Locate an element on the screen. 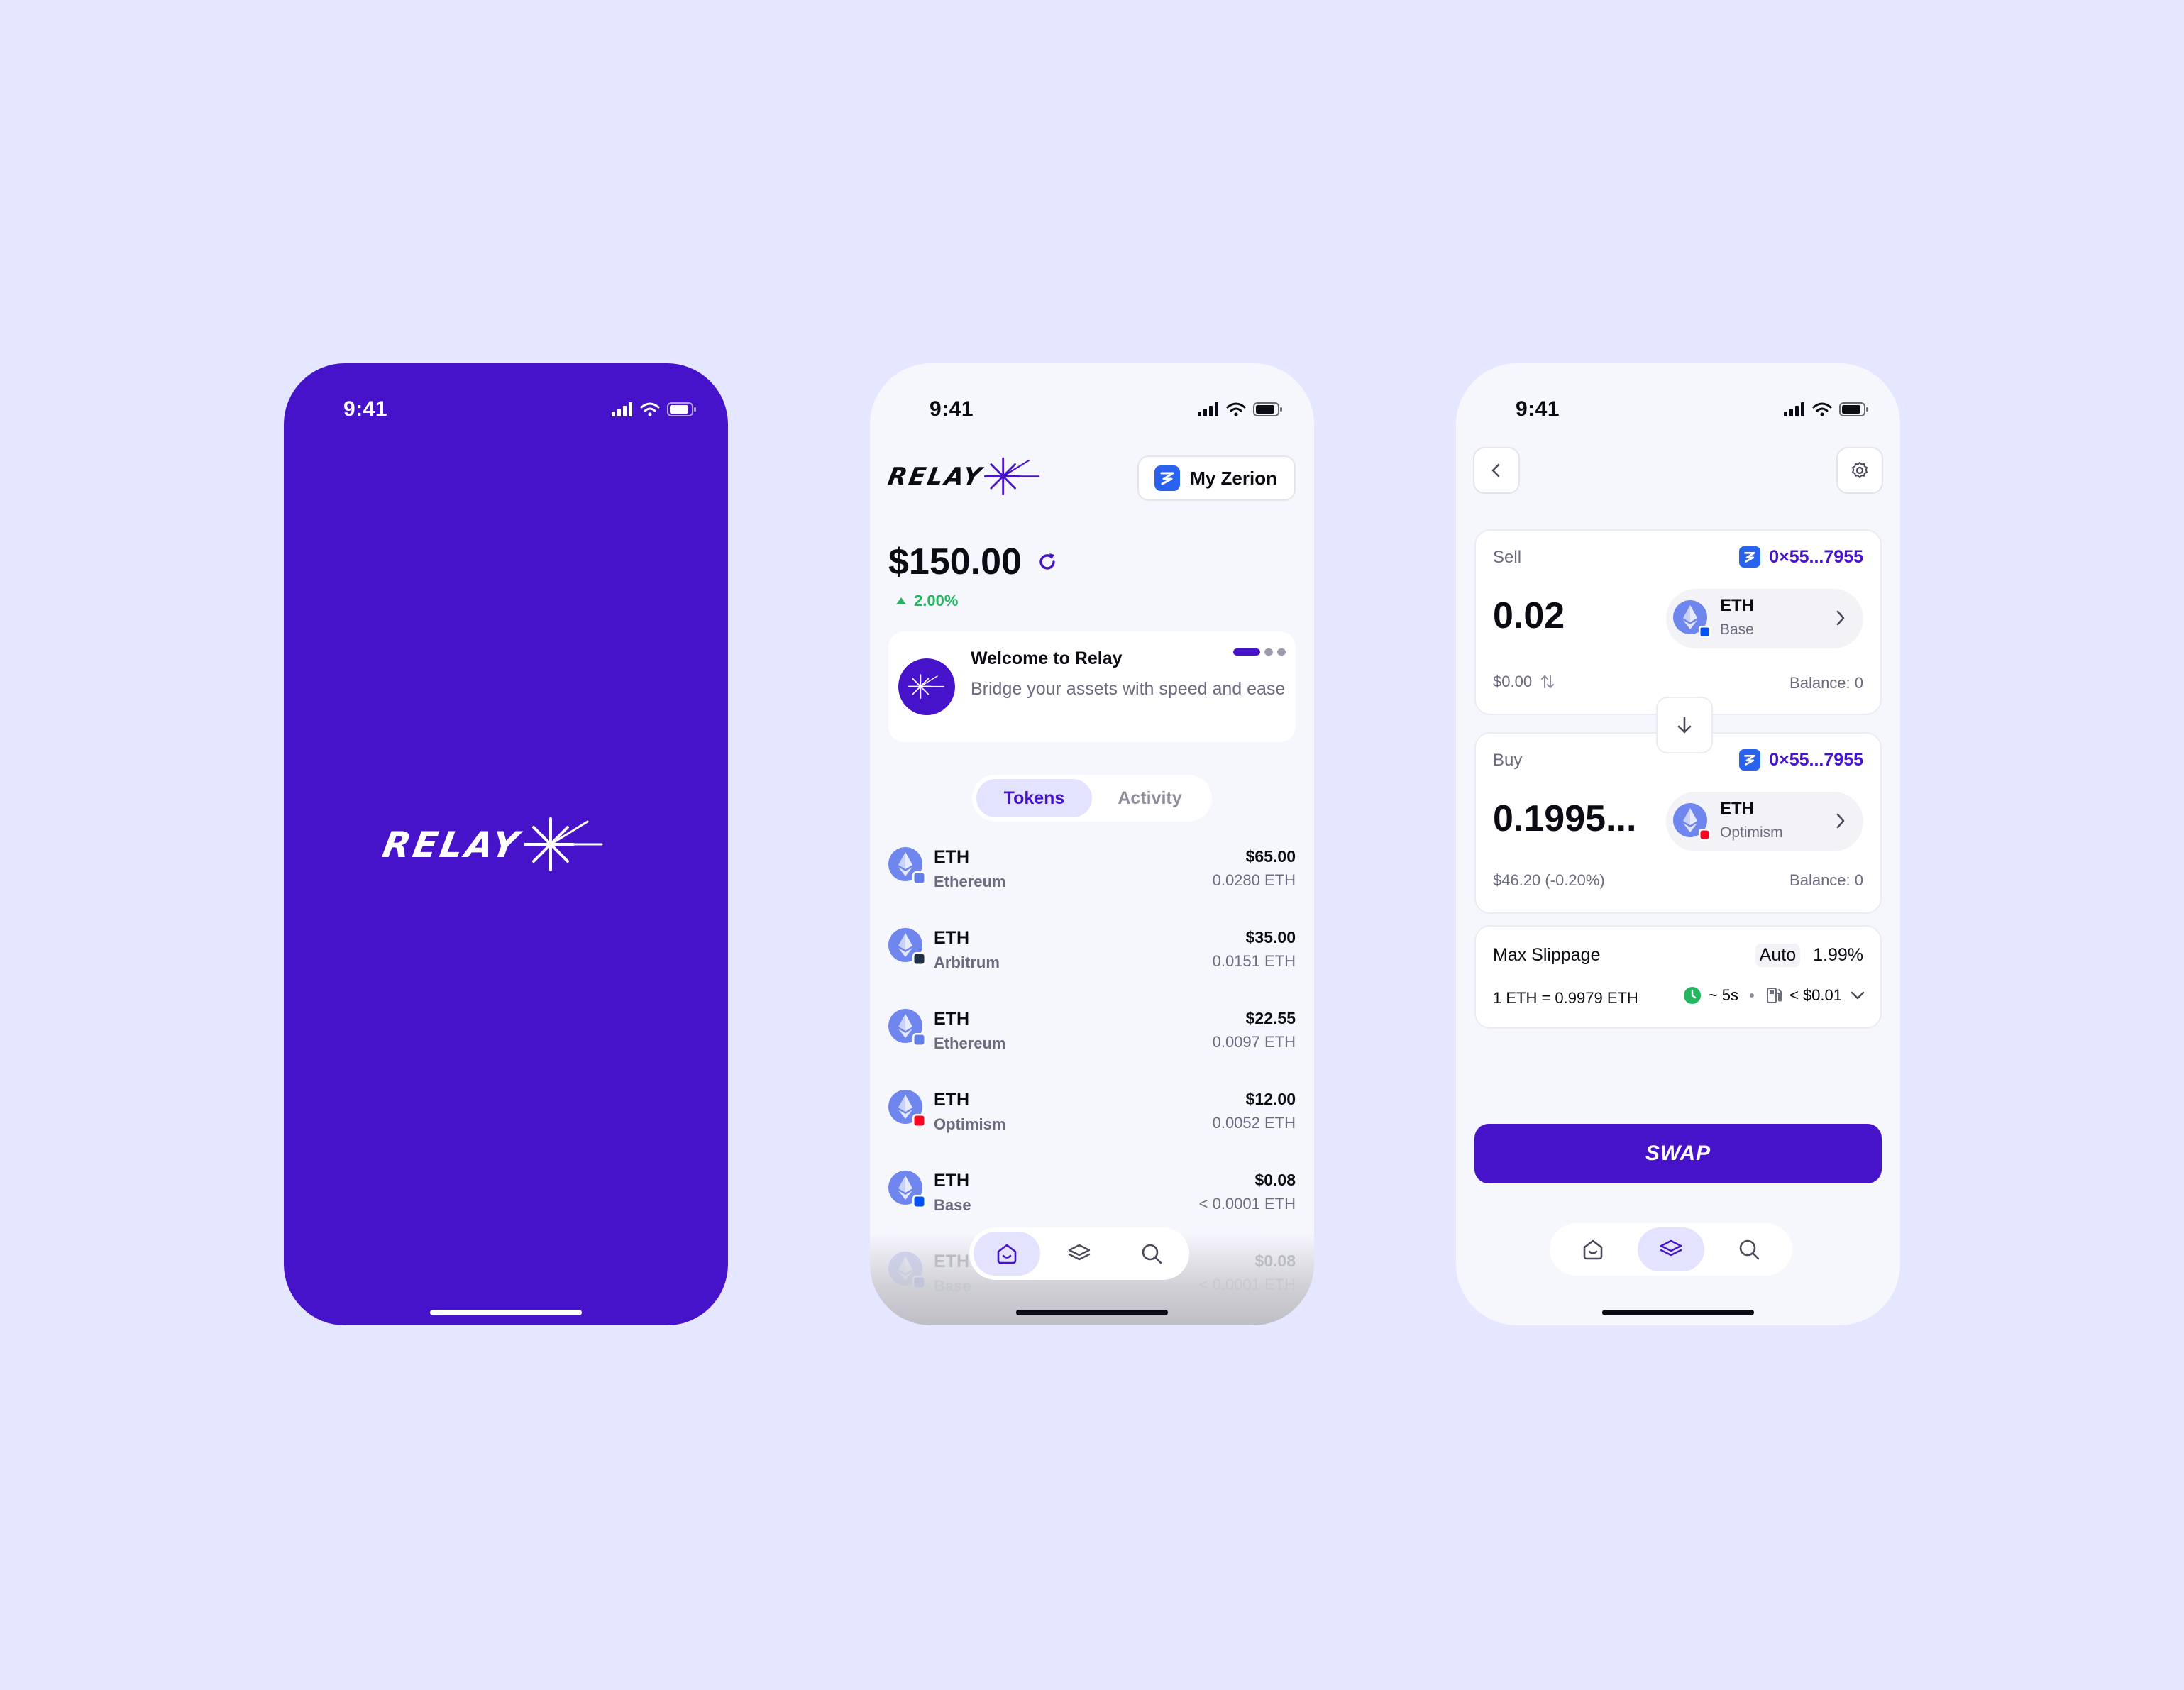  token-amount: 0.0097 ETH is located at coordinates (1254, 1042).